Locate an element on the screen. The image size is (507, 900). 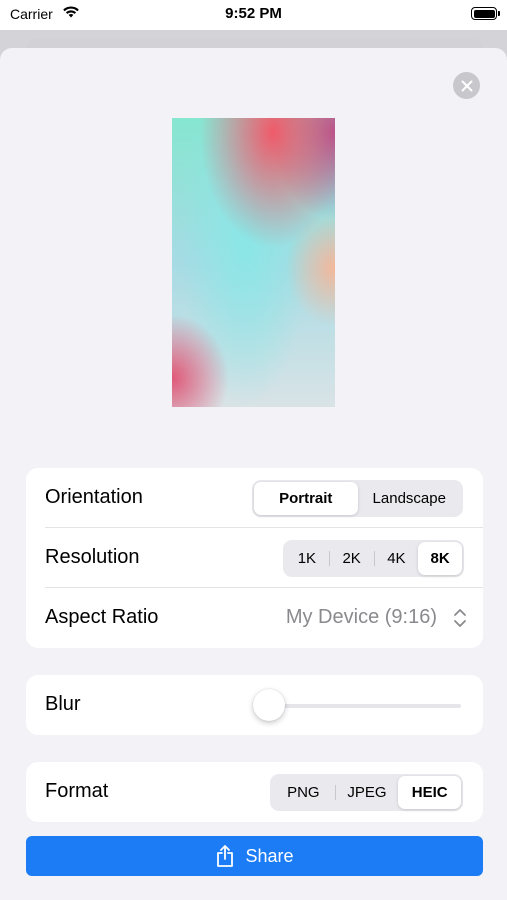
status-time: 9:52 PM is located at coordinates (253, 13).